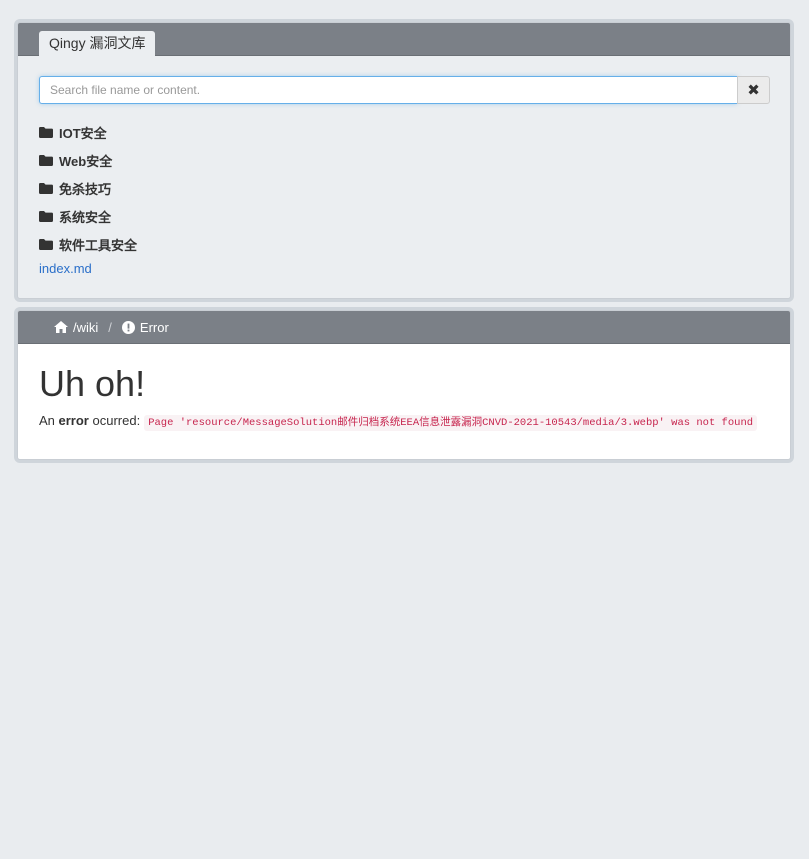 This screenshot has height=859, width=809. I want to click on brand-tab: Qingy 漏洞文库, so click(97, 43).